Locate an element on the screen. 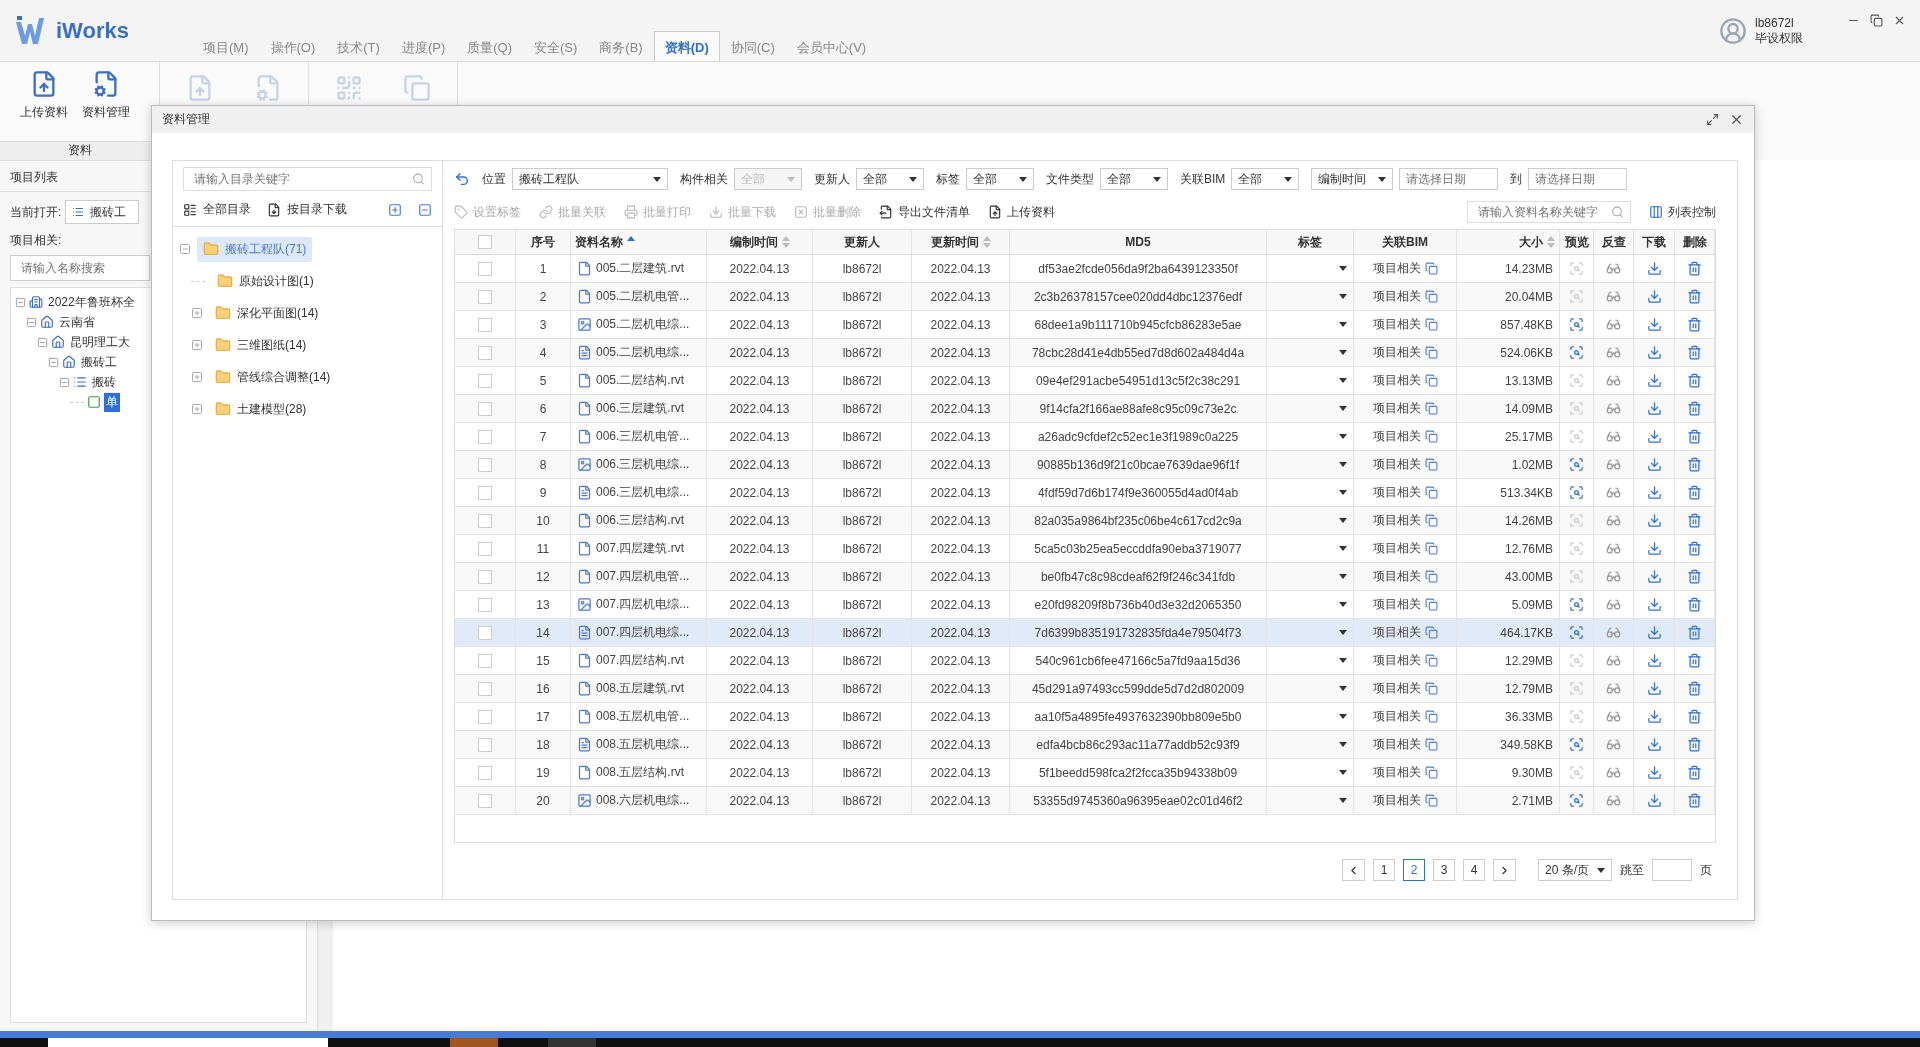 The height and width of the screenshot is (1047, 1920). table-row: 1 005.二层建筑.rvt 2022.04.13 lb8672l 2022.04.13 df53ae2fcde056da9f2ba6439123350f 项目相关 14.23MB is located at coordinates (1085, 269).